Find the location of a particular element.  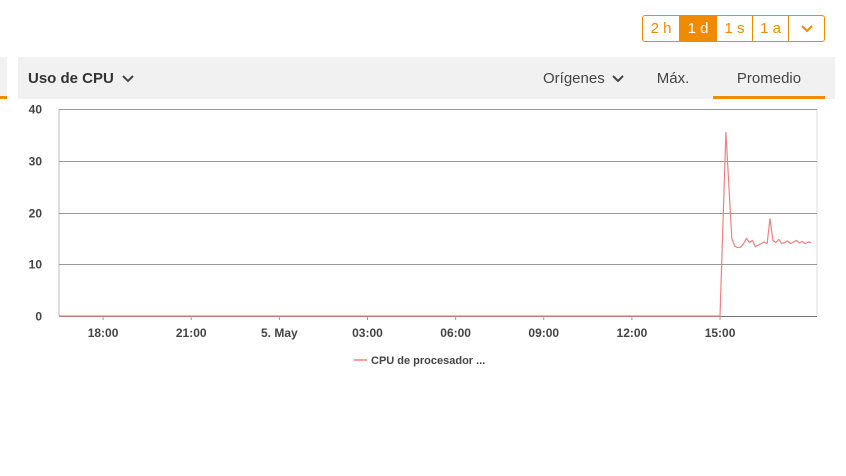

y-tick-label: 40 is located at coordinates (36, 110).